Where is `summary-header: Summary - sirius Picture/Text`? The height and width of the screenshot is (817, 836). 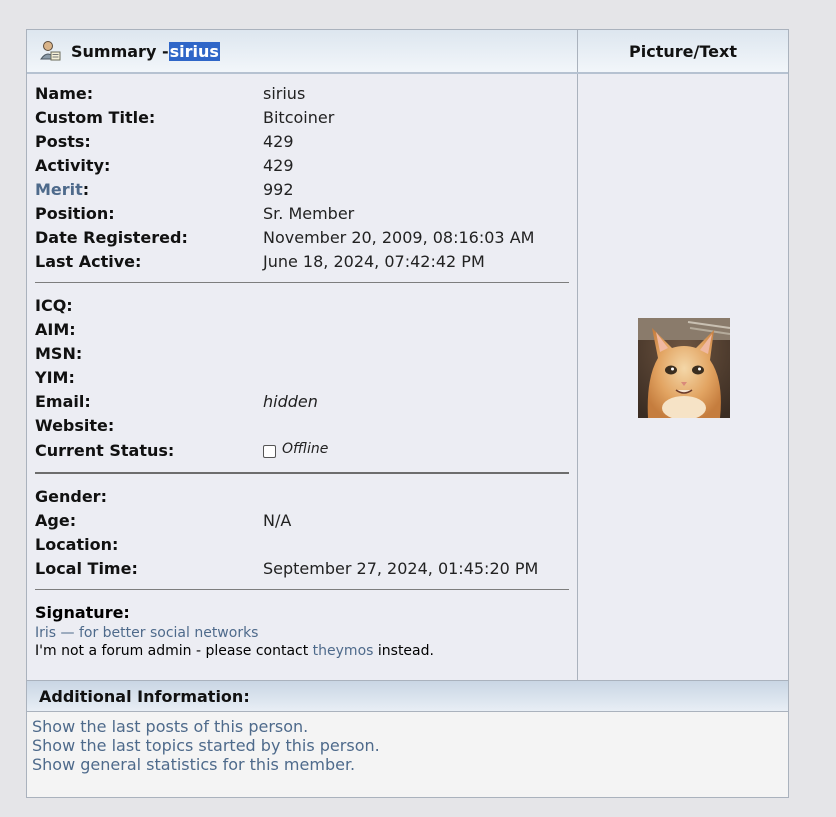 summary-header: Summary - sirius Picture/Text is located at coordinates (407, 52).